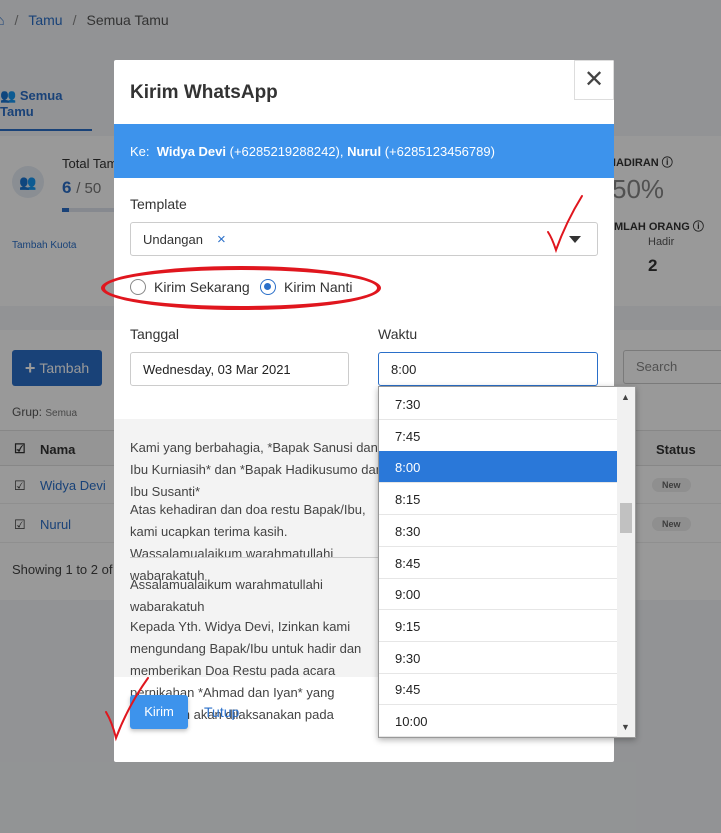 The height and width of the screenshot is (833, 721). Describe the element at coordinates (498, 436) in the screenshot. I see `time-option: 7:45` at that location.